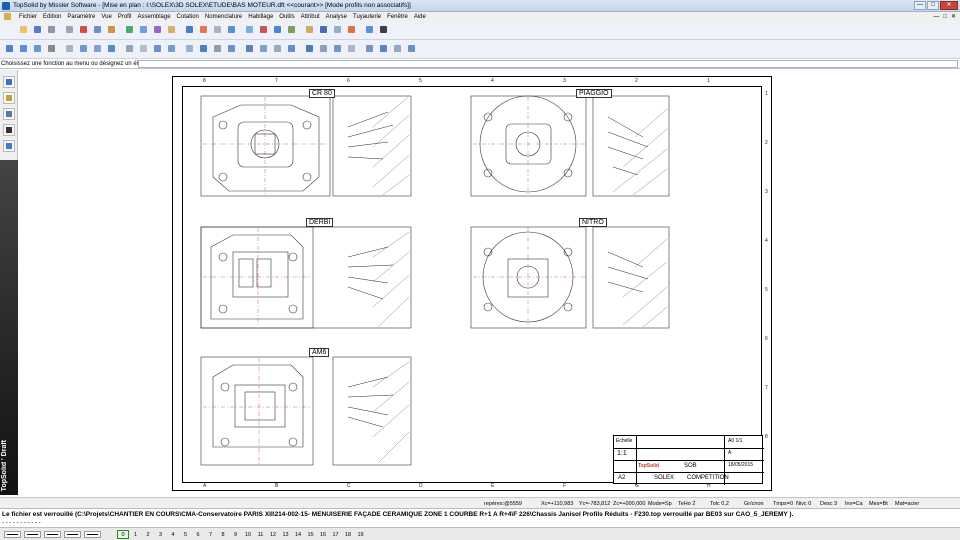  What do you see at coordinates (236, 534) in the screenshot?
I see `layer-button-9: 9` at bounding box center [236, 534].